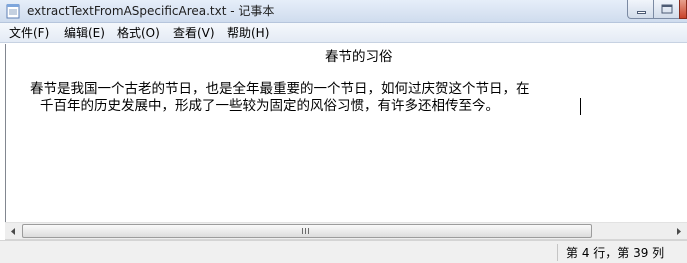  I want to click on scroll-left-arrow-icon, so click(13, 231).